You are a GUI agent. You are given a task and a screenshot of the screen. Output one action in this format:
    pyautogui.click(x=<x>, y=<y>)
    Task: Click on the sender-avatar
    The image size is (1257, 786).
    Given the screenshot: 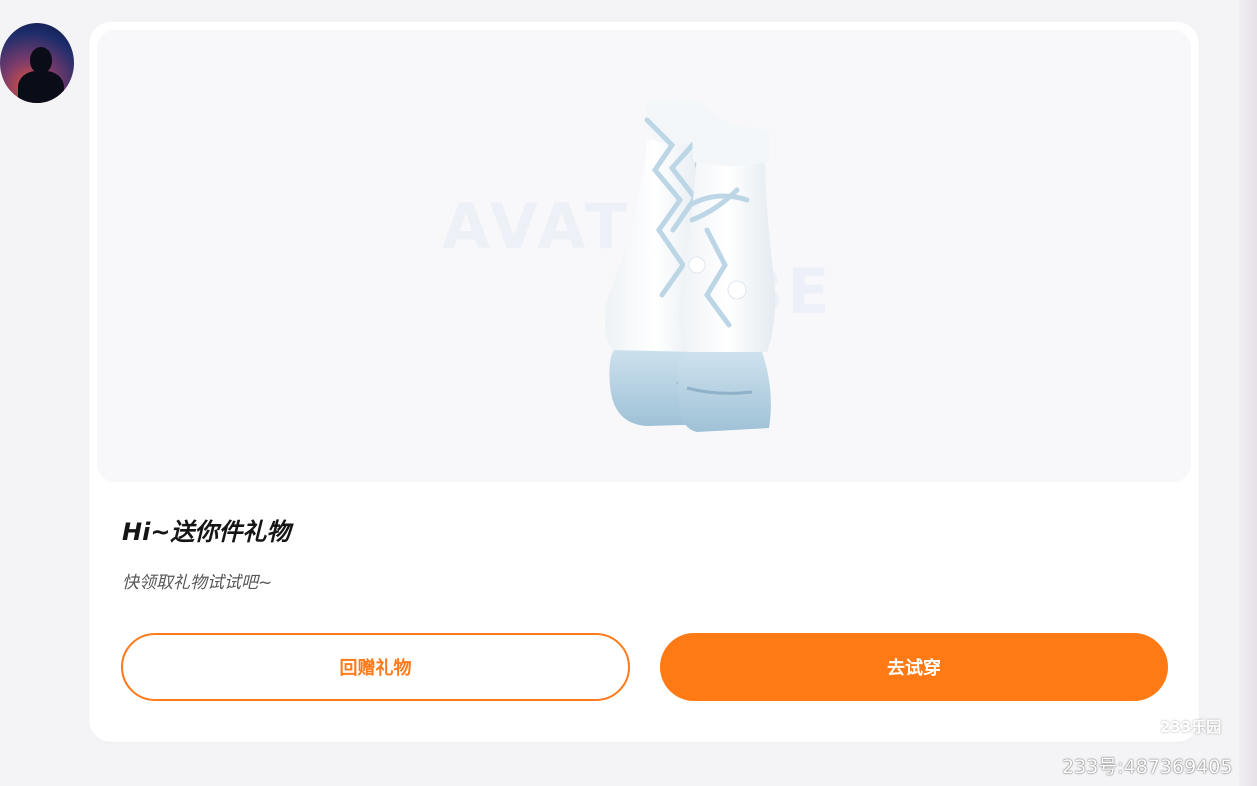 What is the action you would take?
    pyautogui.click(x=37, y=63)
    